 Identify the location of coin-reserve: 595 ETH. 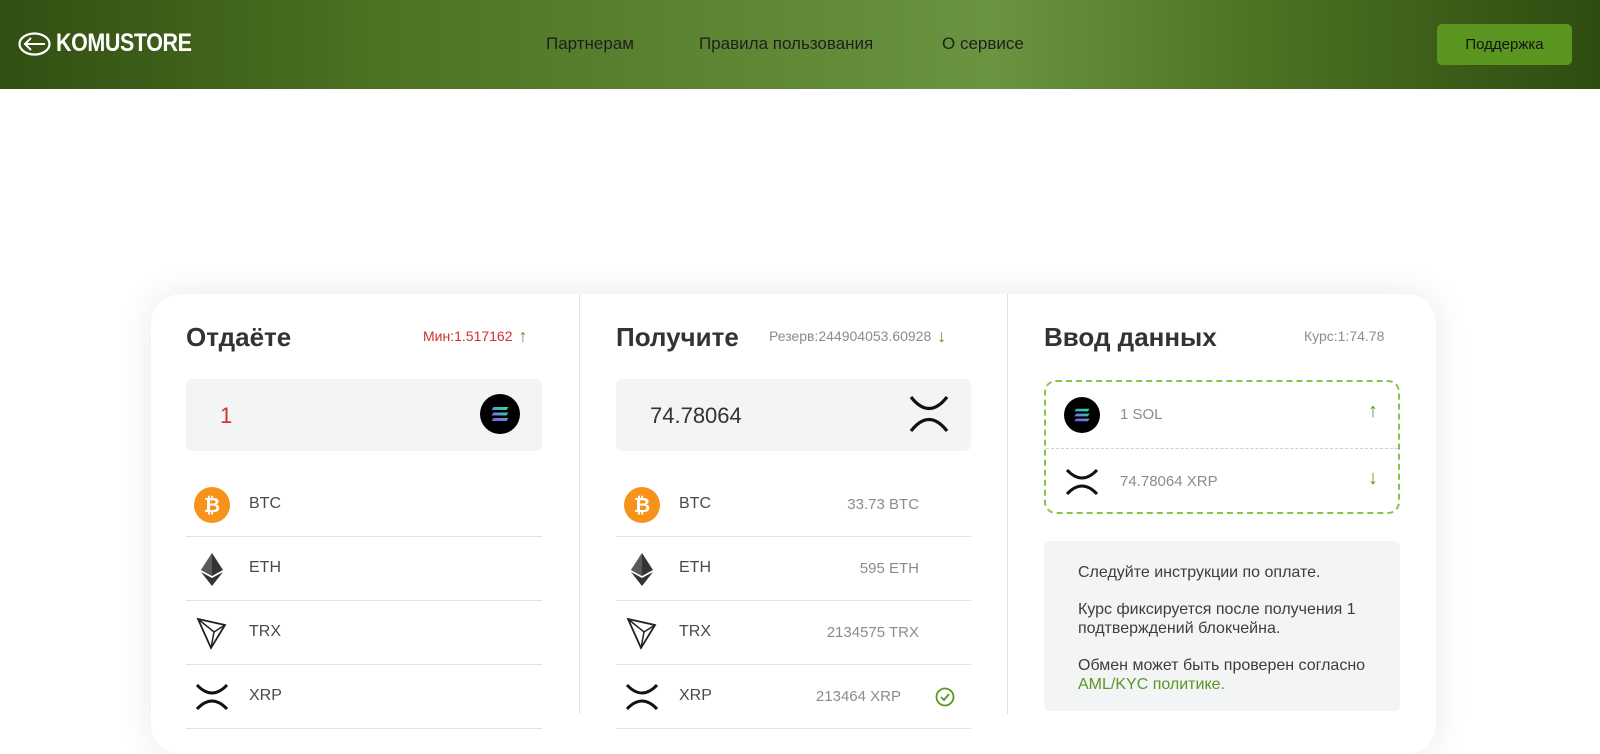
(889, 568).